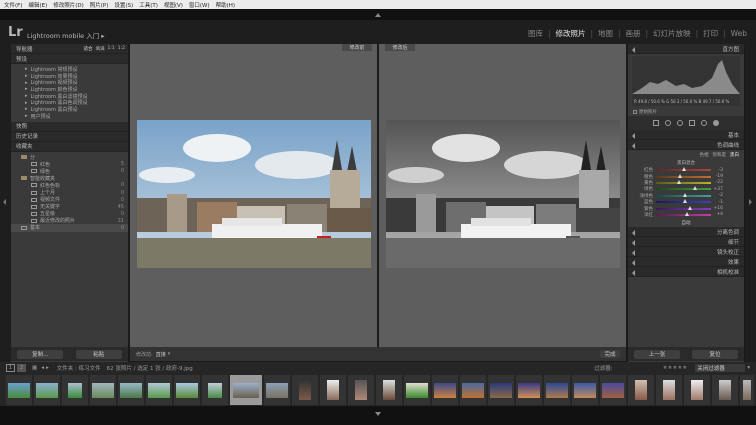  Describe the element at coordinates (69, 178) in the screenshot. I see `collection-set: 智能收藏夹` at that location.